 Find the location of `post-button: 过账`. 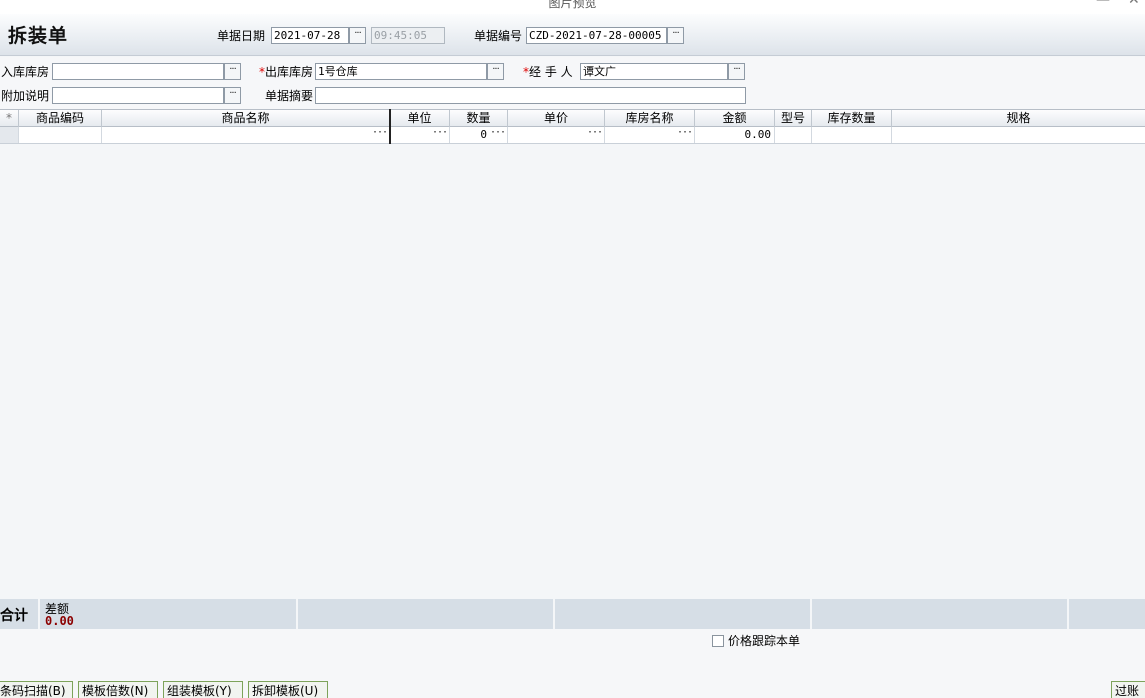

post-button: 过账 is located at coordinates (1128, 689).